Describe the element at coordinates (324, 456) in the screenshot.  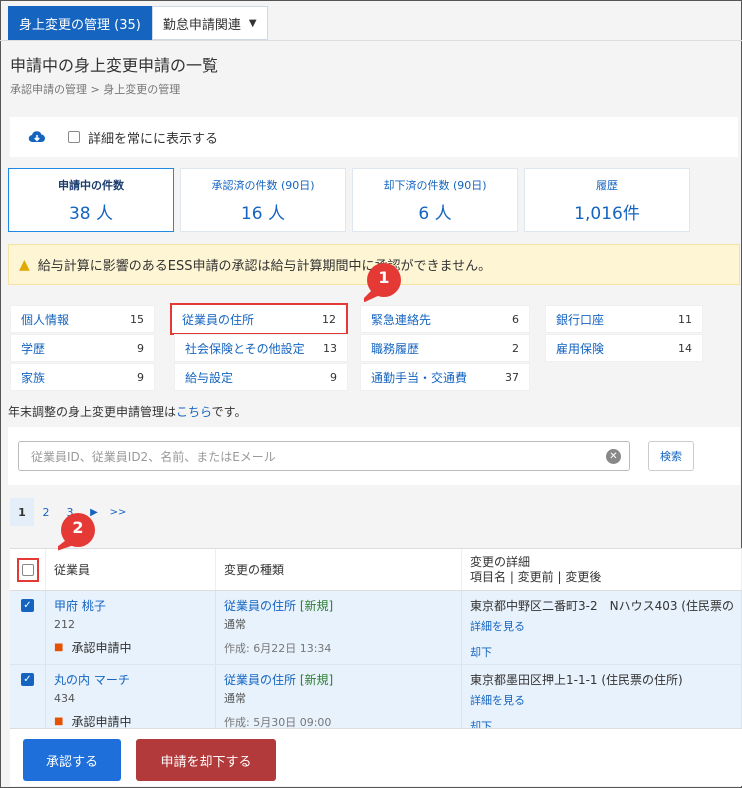
I see `search-input: 従業員ID、従業員ID2、名前、またはEメール ✕` at that location.